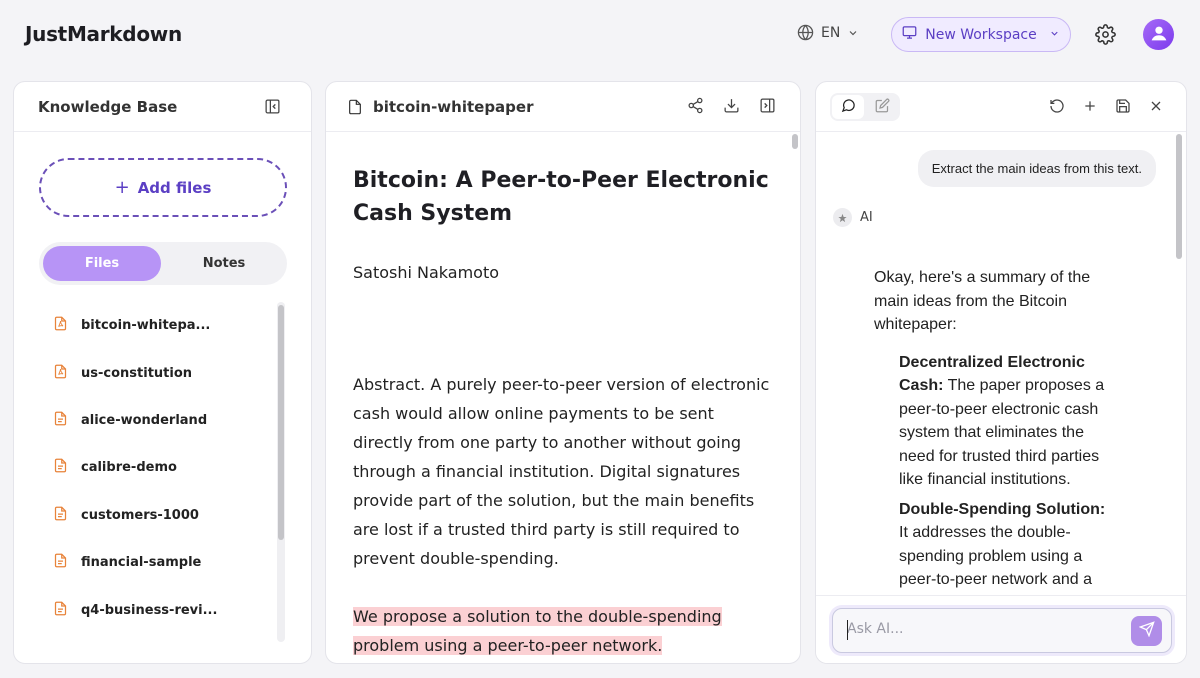 The width and height of the screenshot is (1200, 678). I want to click on document-filename: bitcoin-whitepaper, so click(453, 107).